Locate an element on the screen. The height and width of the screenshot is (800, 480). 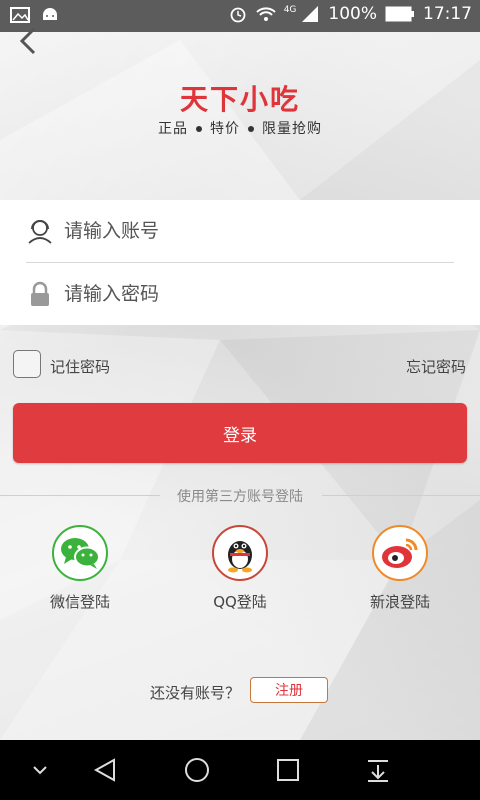
lock-icon is located at coordinates (40, 293).